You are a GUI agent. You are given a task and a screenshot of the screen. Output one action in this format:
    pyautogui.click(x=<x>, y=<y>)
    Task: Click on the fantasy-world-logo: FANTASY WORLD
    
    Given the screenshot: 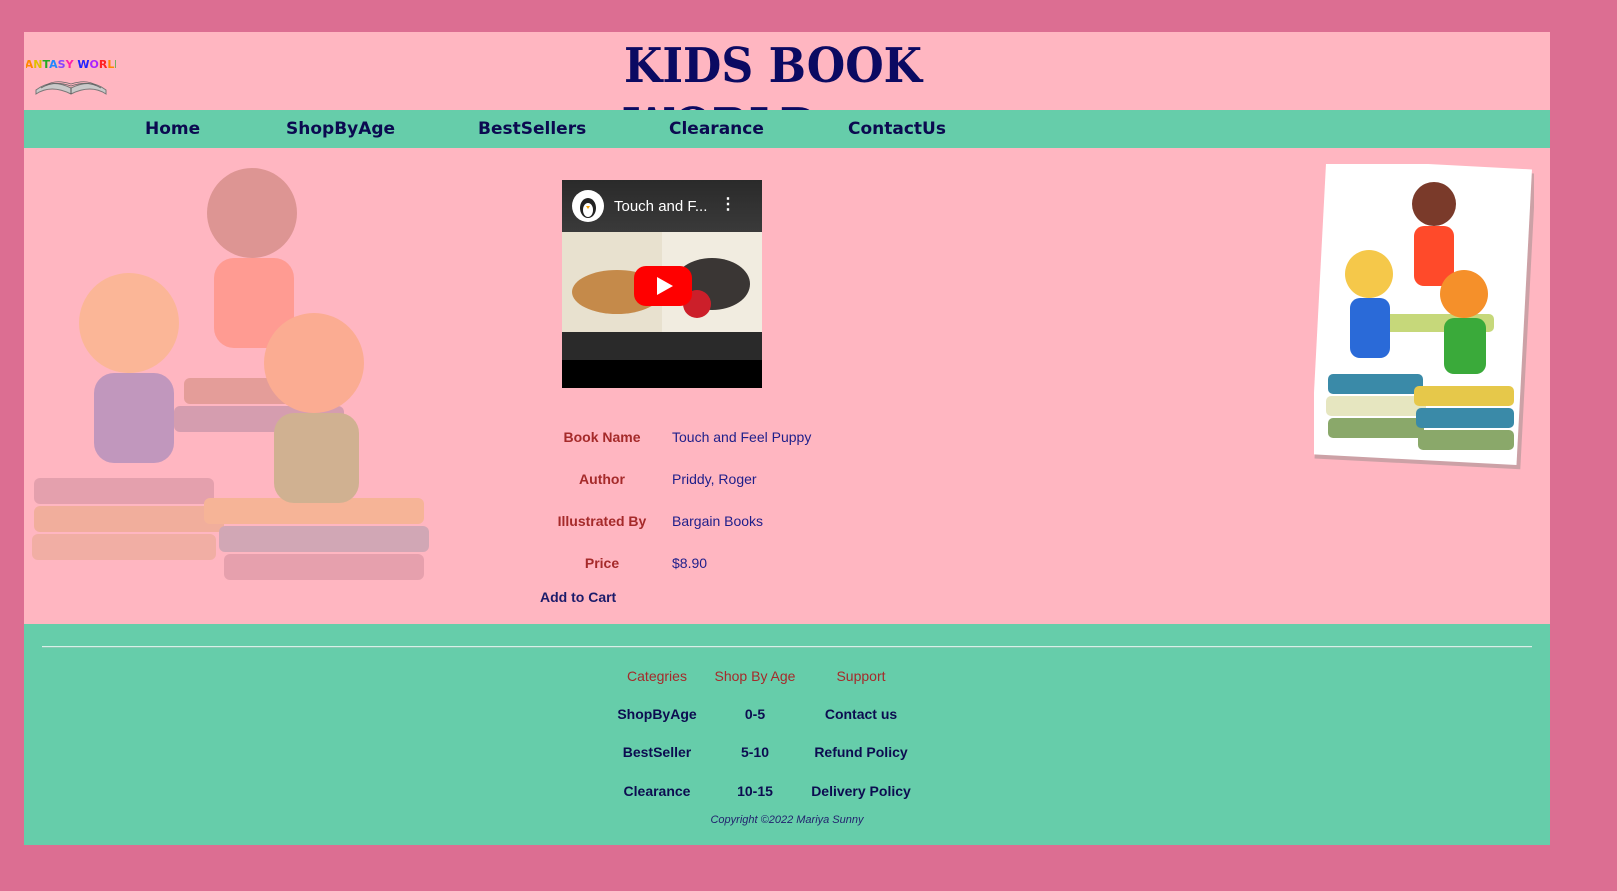 What is the action you would take?
    pyautogui.click(x=71, y=76)
    